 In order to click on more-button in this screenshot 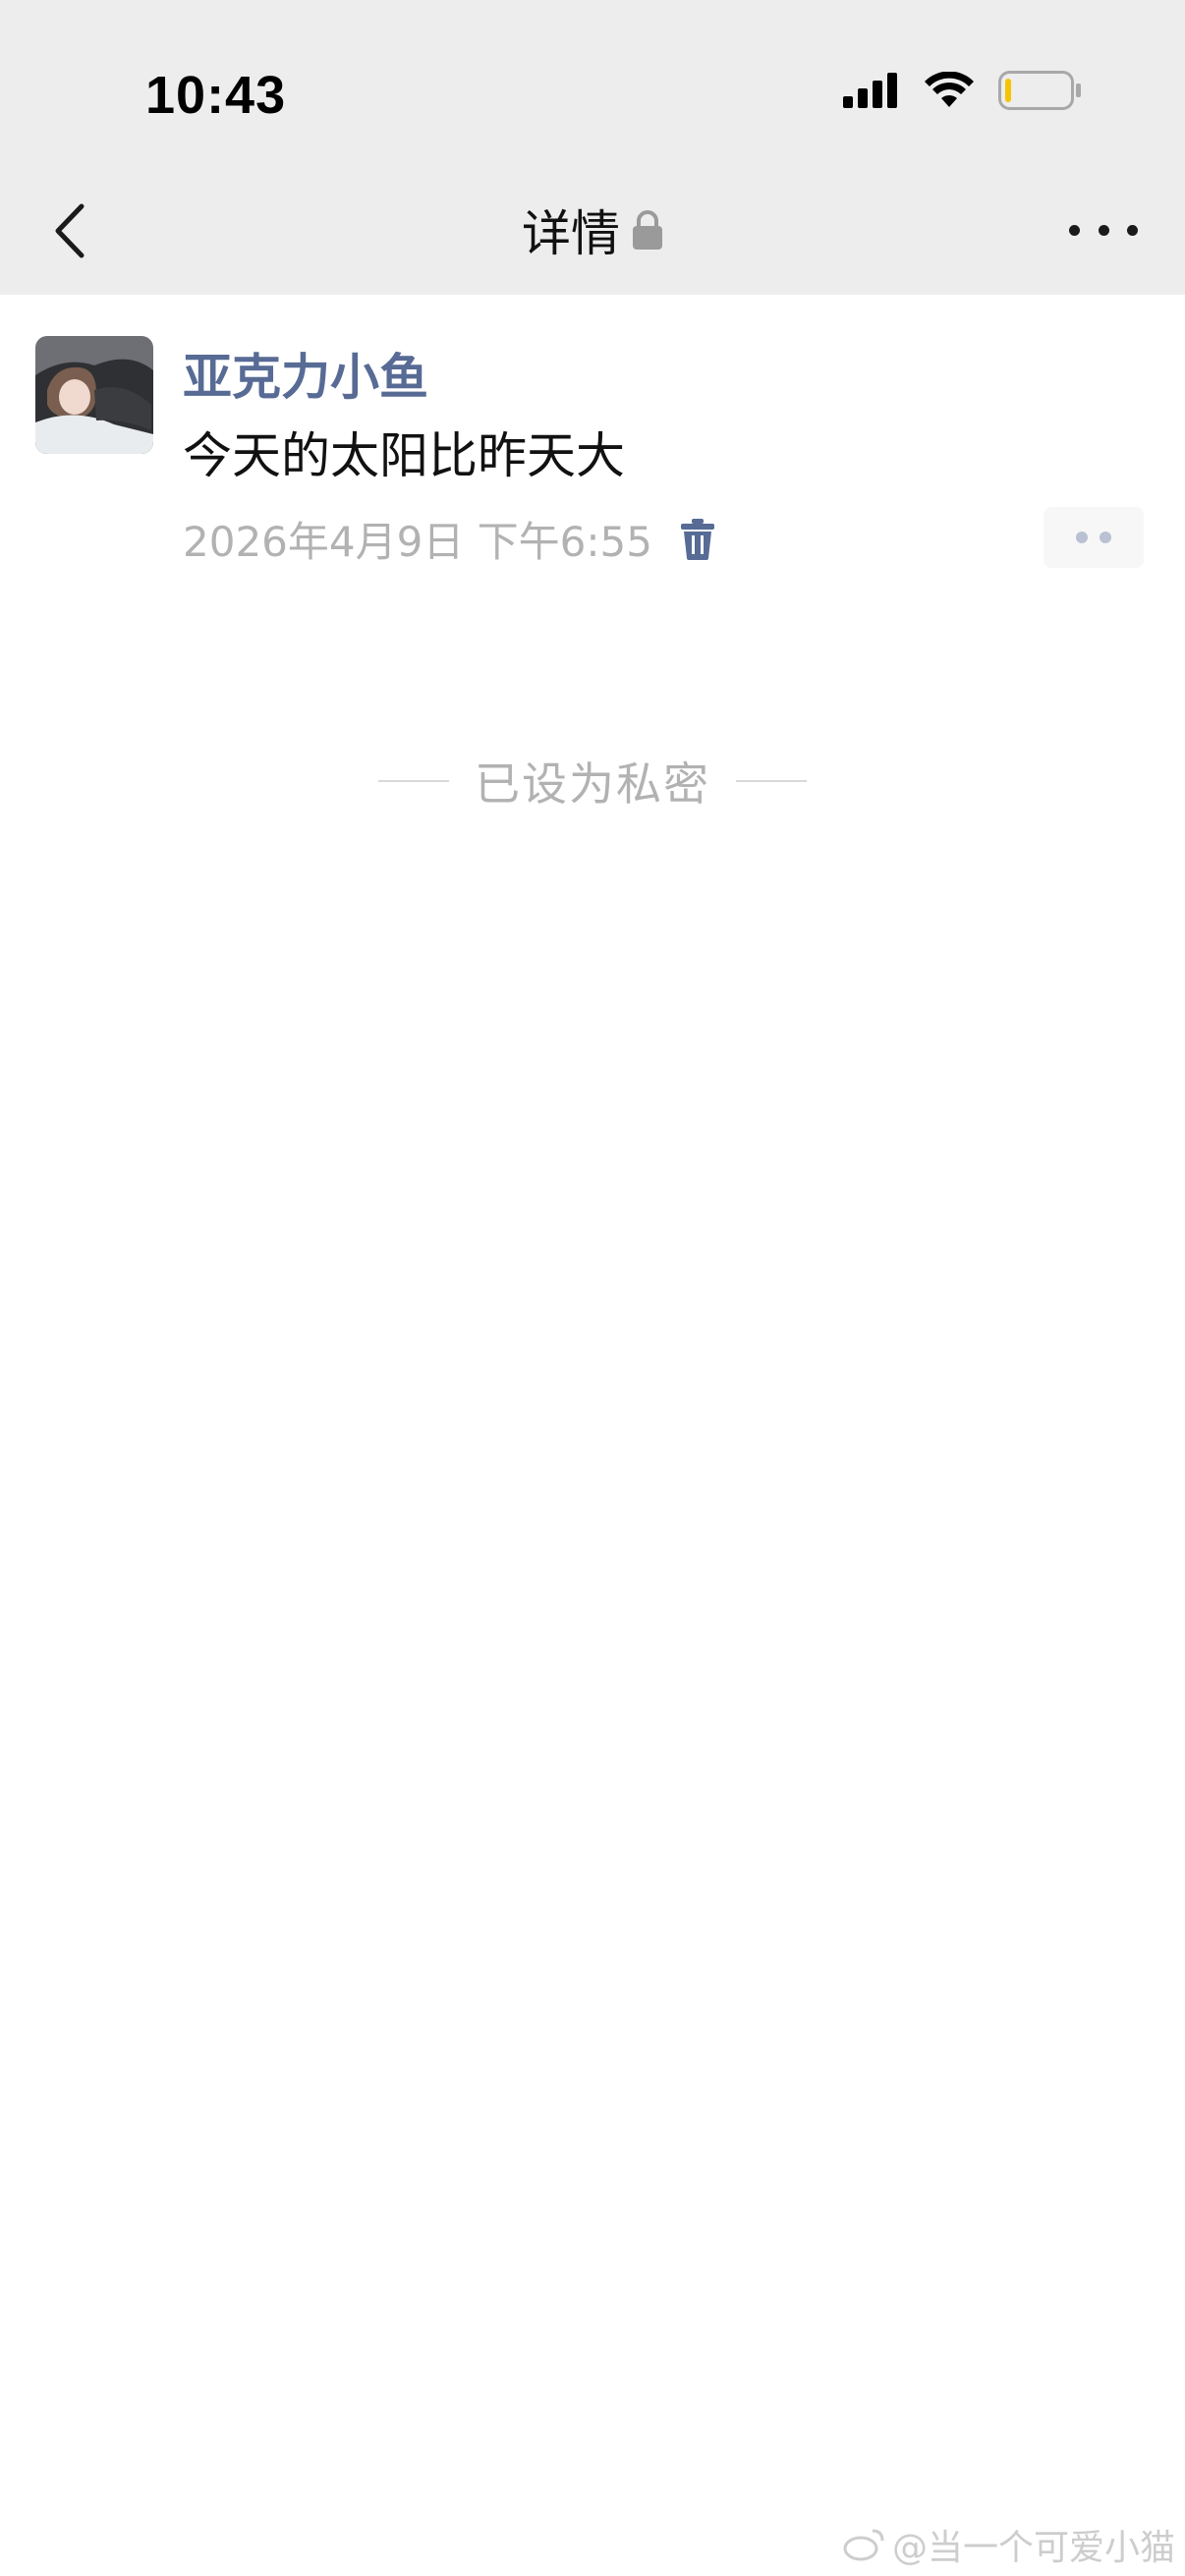, I will do `click(1104, 230)`.